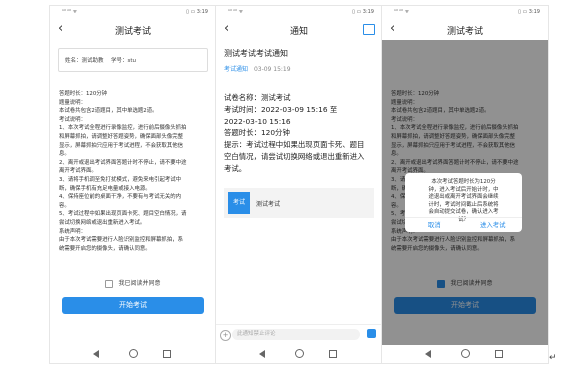 The width and height of the screenshot is (575, 374). I want to click on exam-description-line: 显示，屏幕抓拍只应用于考试进程，不会获取其他信, so click(121, 145).